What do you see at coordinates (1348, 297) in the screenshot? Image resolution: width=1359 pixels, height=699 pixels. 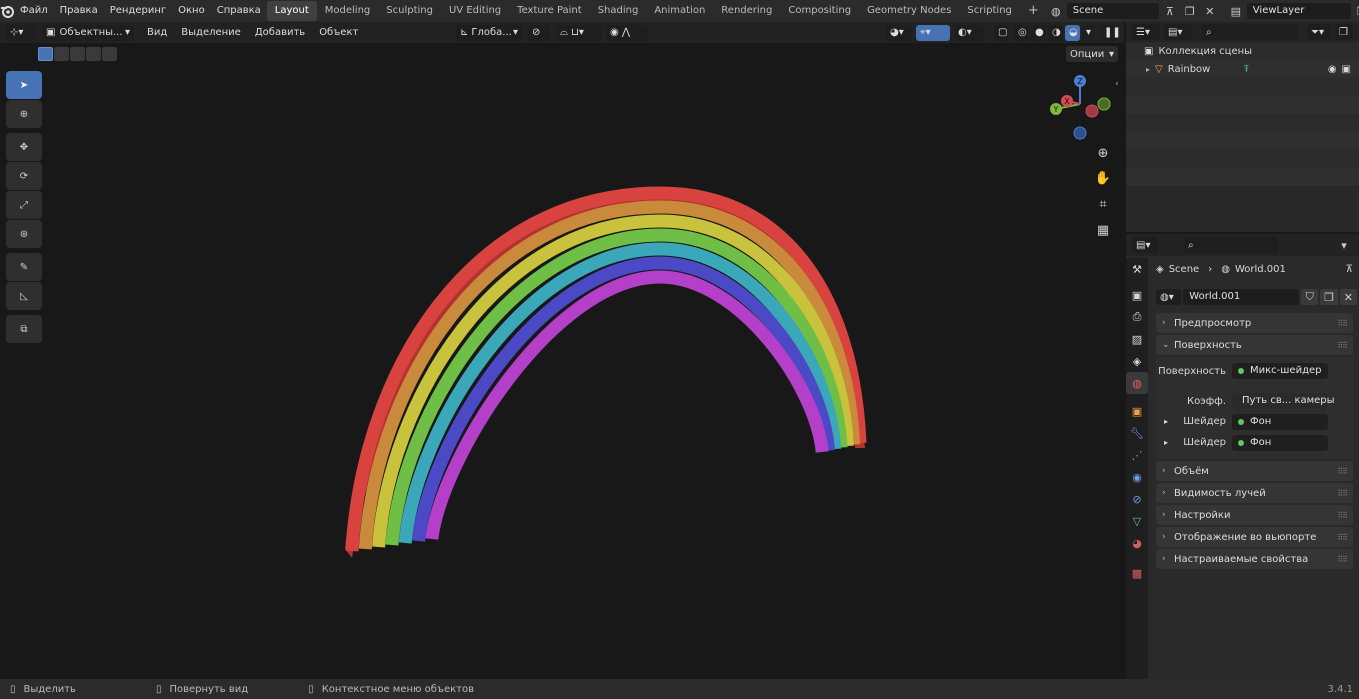 I see `unlink-icon: ✕` at bounding box center [1348, 297].